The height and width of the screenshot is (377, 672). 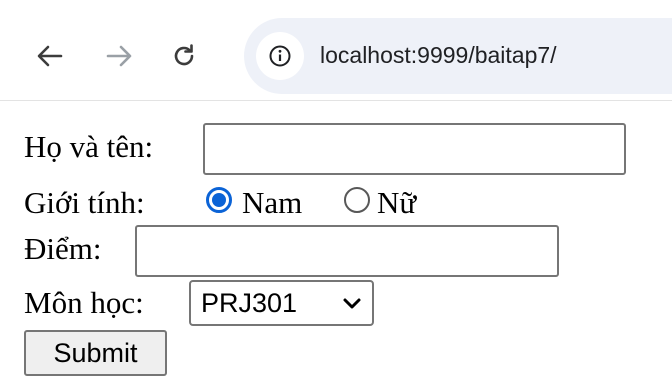 I want to click on forward-button, so click(x=119, y=56).